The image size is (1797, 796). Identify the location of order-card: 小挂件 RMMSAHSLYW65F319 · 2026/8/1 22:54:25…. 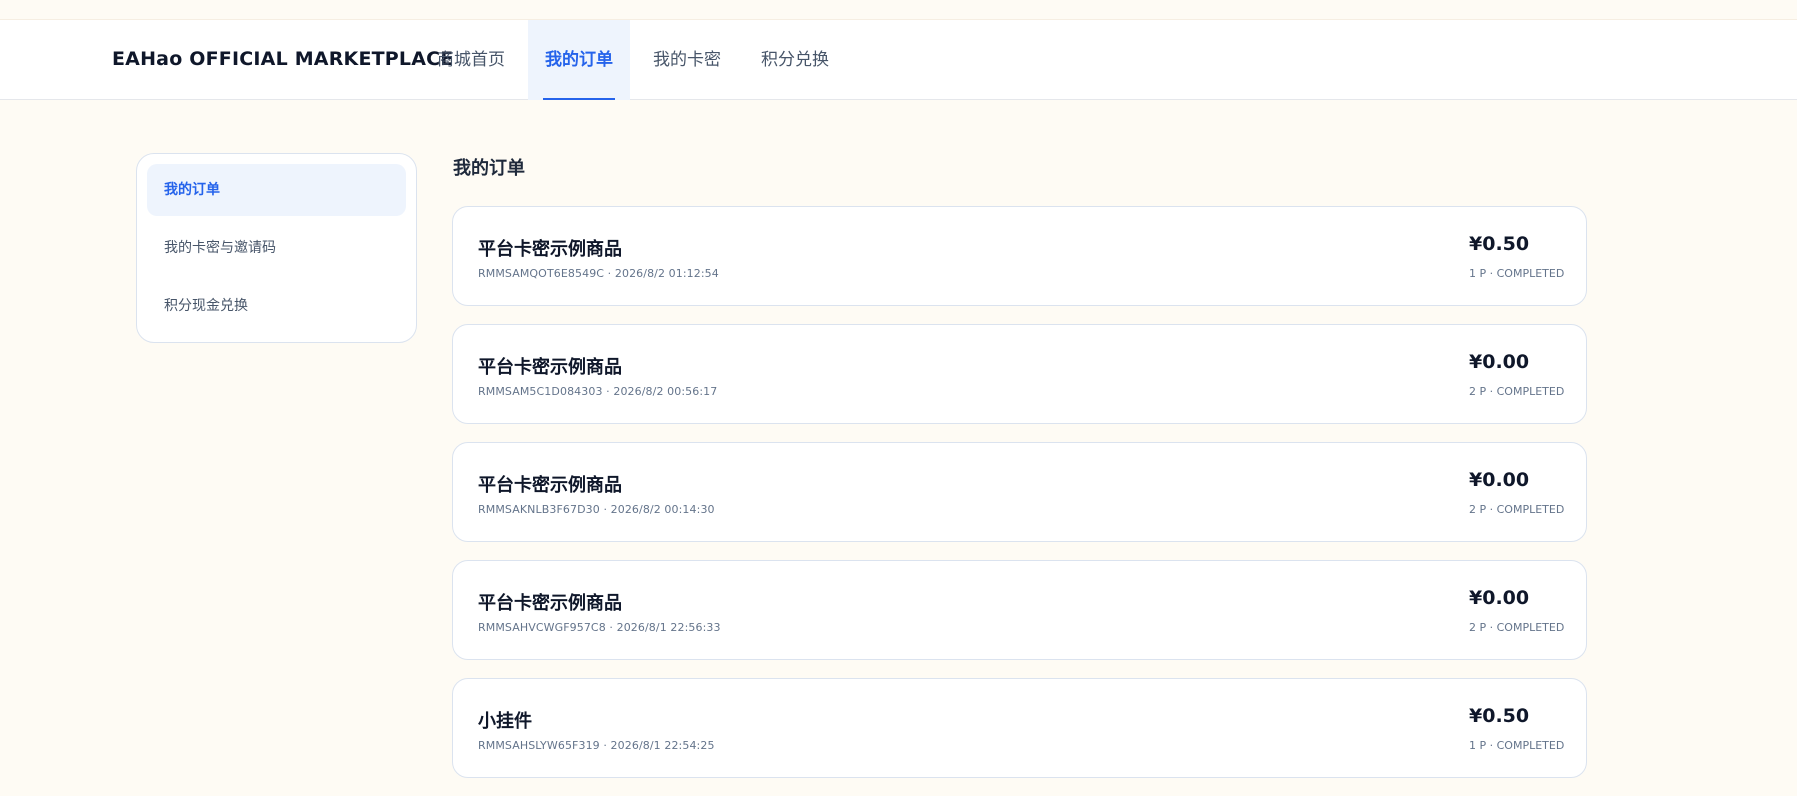
(1019, 728).